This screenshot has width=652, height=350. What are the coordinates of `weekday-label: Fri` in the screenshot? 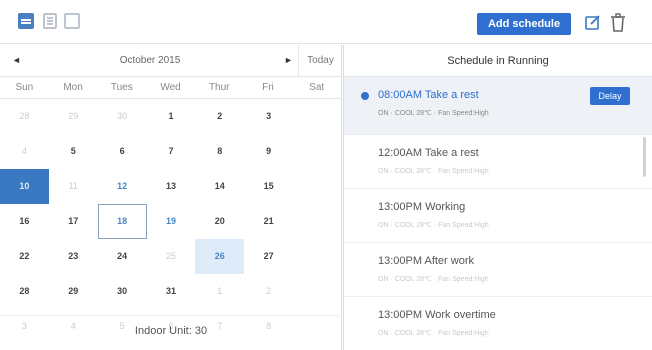 It's located at (268, 87).